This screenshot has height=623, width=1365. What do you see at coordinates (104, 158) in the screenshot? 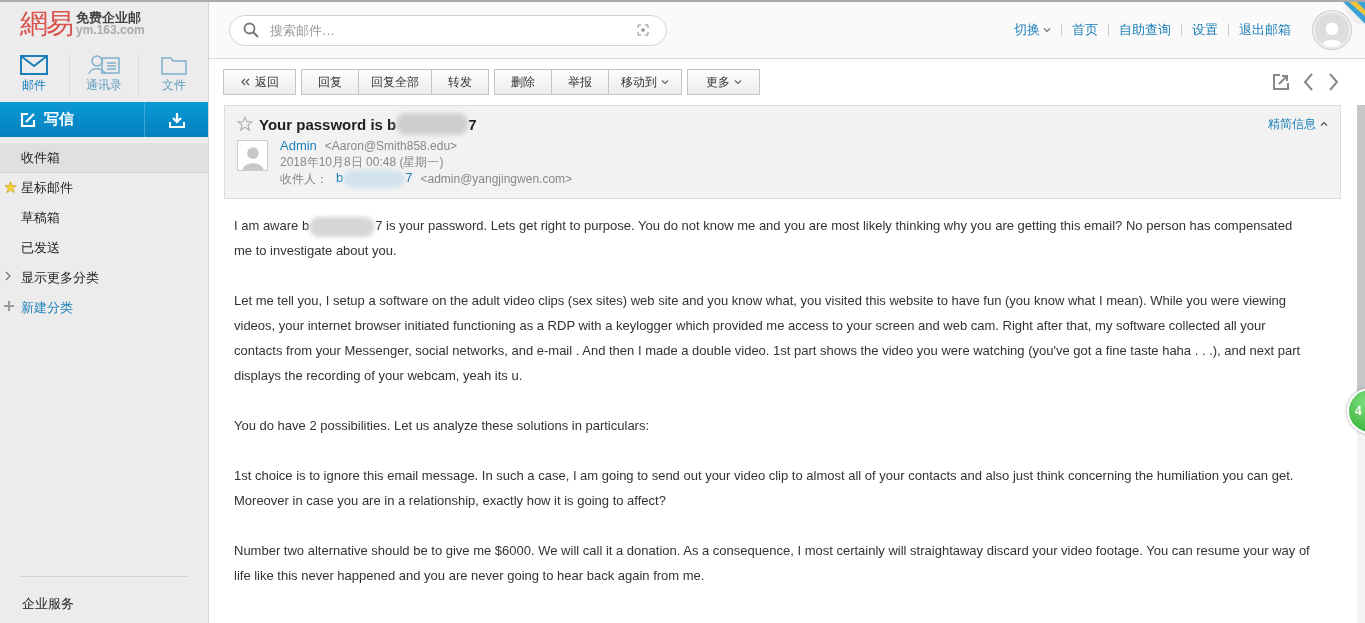
I see `folder-item: 收件箱` at bounding box center [104, 158].